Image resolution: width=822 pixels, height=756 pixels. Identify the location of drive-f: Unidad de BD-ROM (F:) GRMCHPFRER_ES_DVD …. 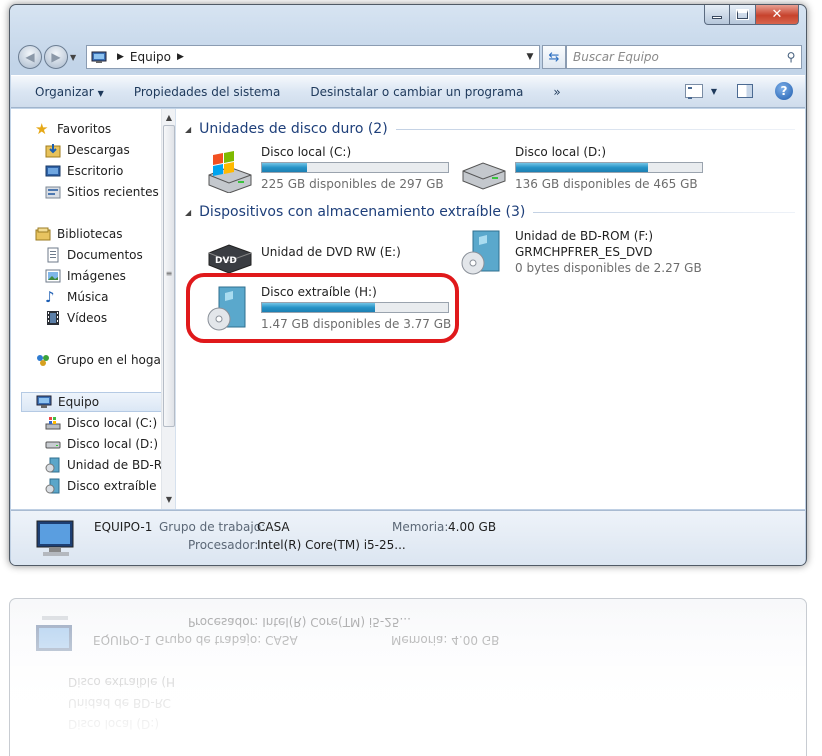
(584, 252).